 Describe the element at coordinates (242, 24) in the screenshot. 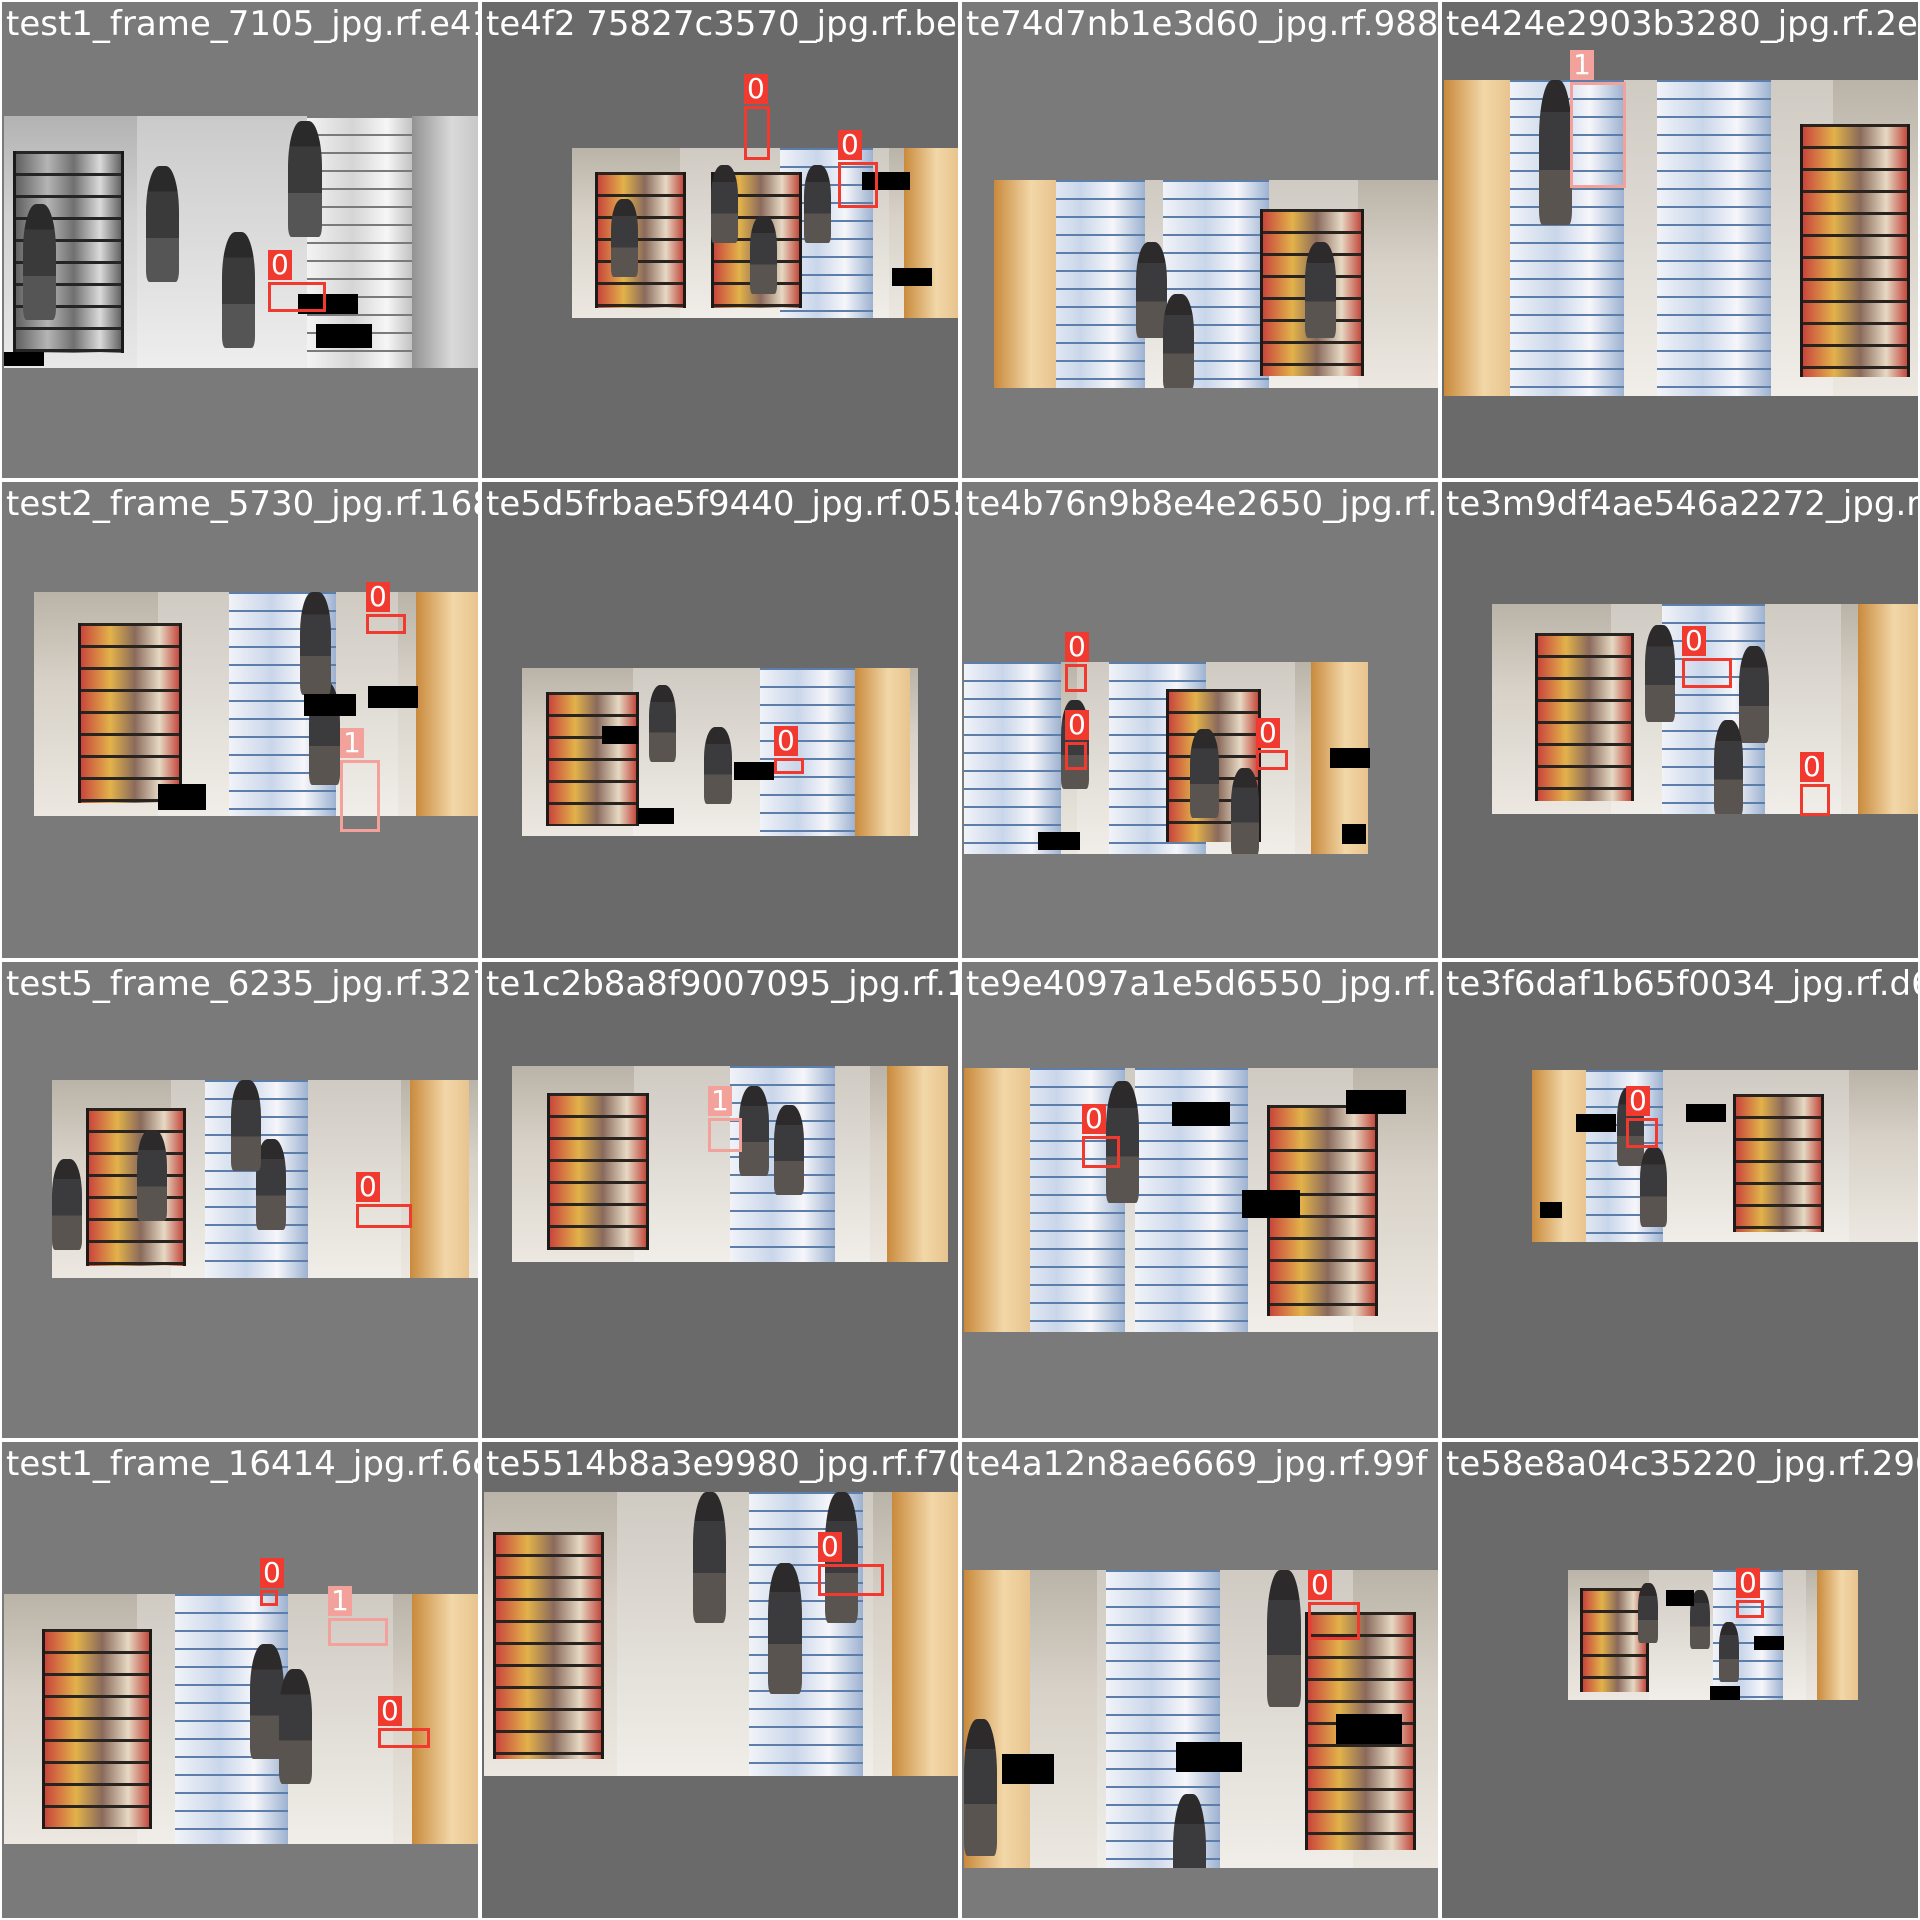

I see `frame-filename-caption: test1_frame_7105_jpg.rf.e41` at that location.